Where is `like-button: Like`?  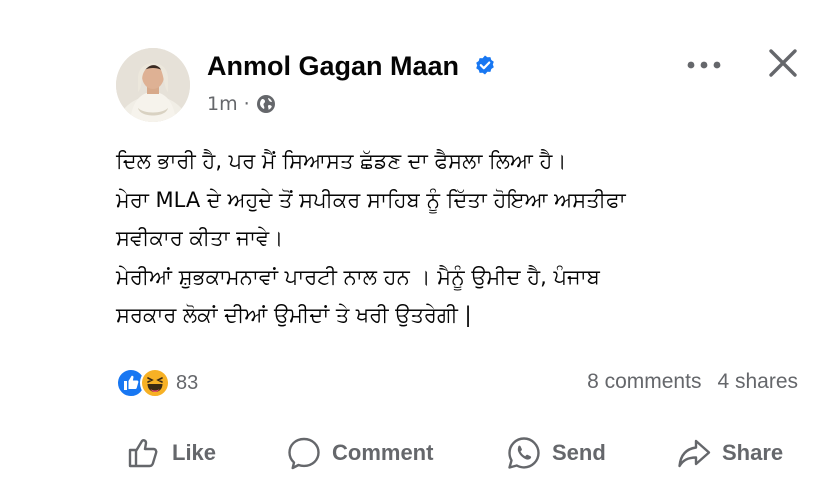
like-button: Like is located at coordinates (171, 453).